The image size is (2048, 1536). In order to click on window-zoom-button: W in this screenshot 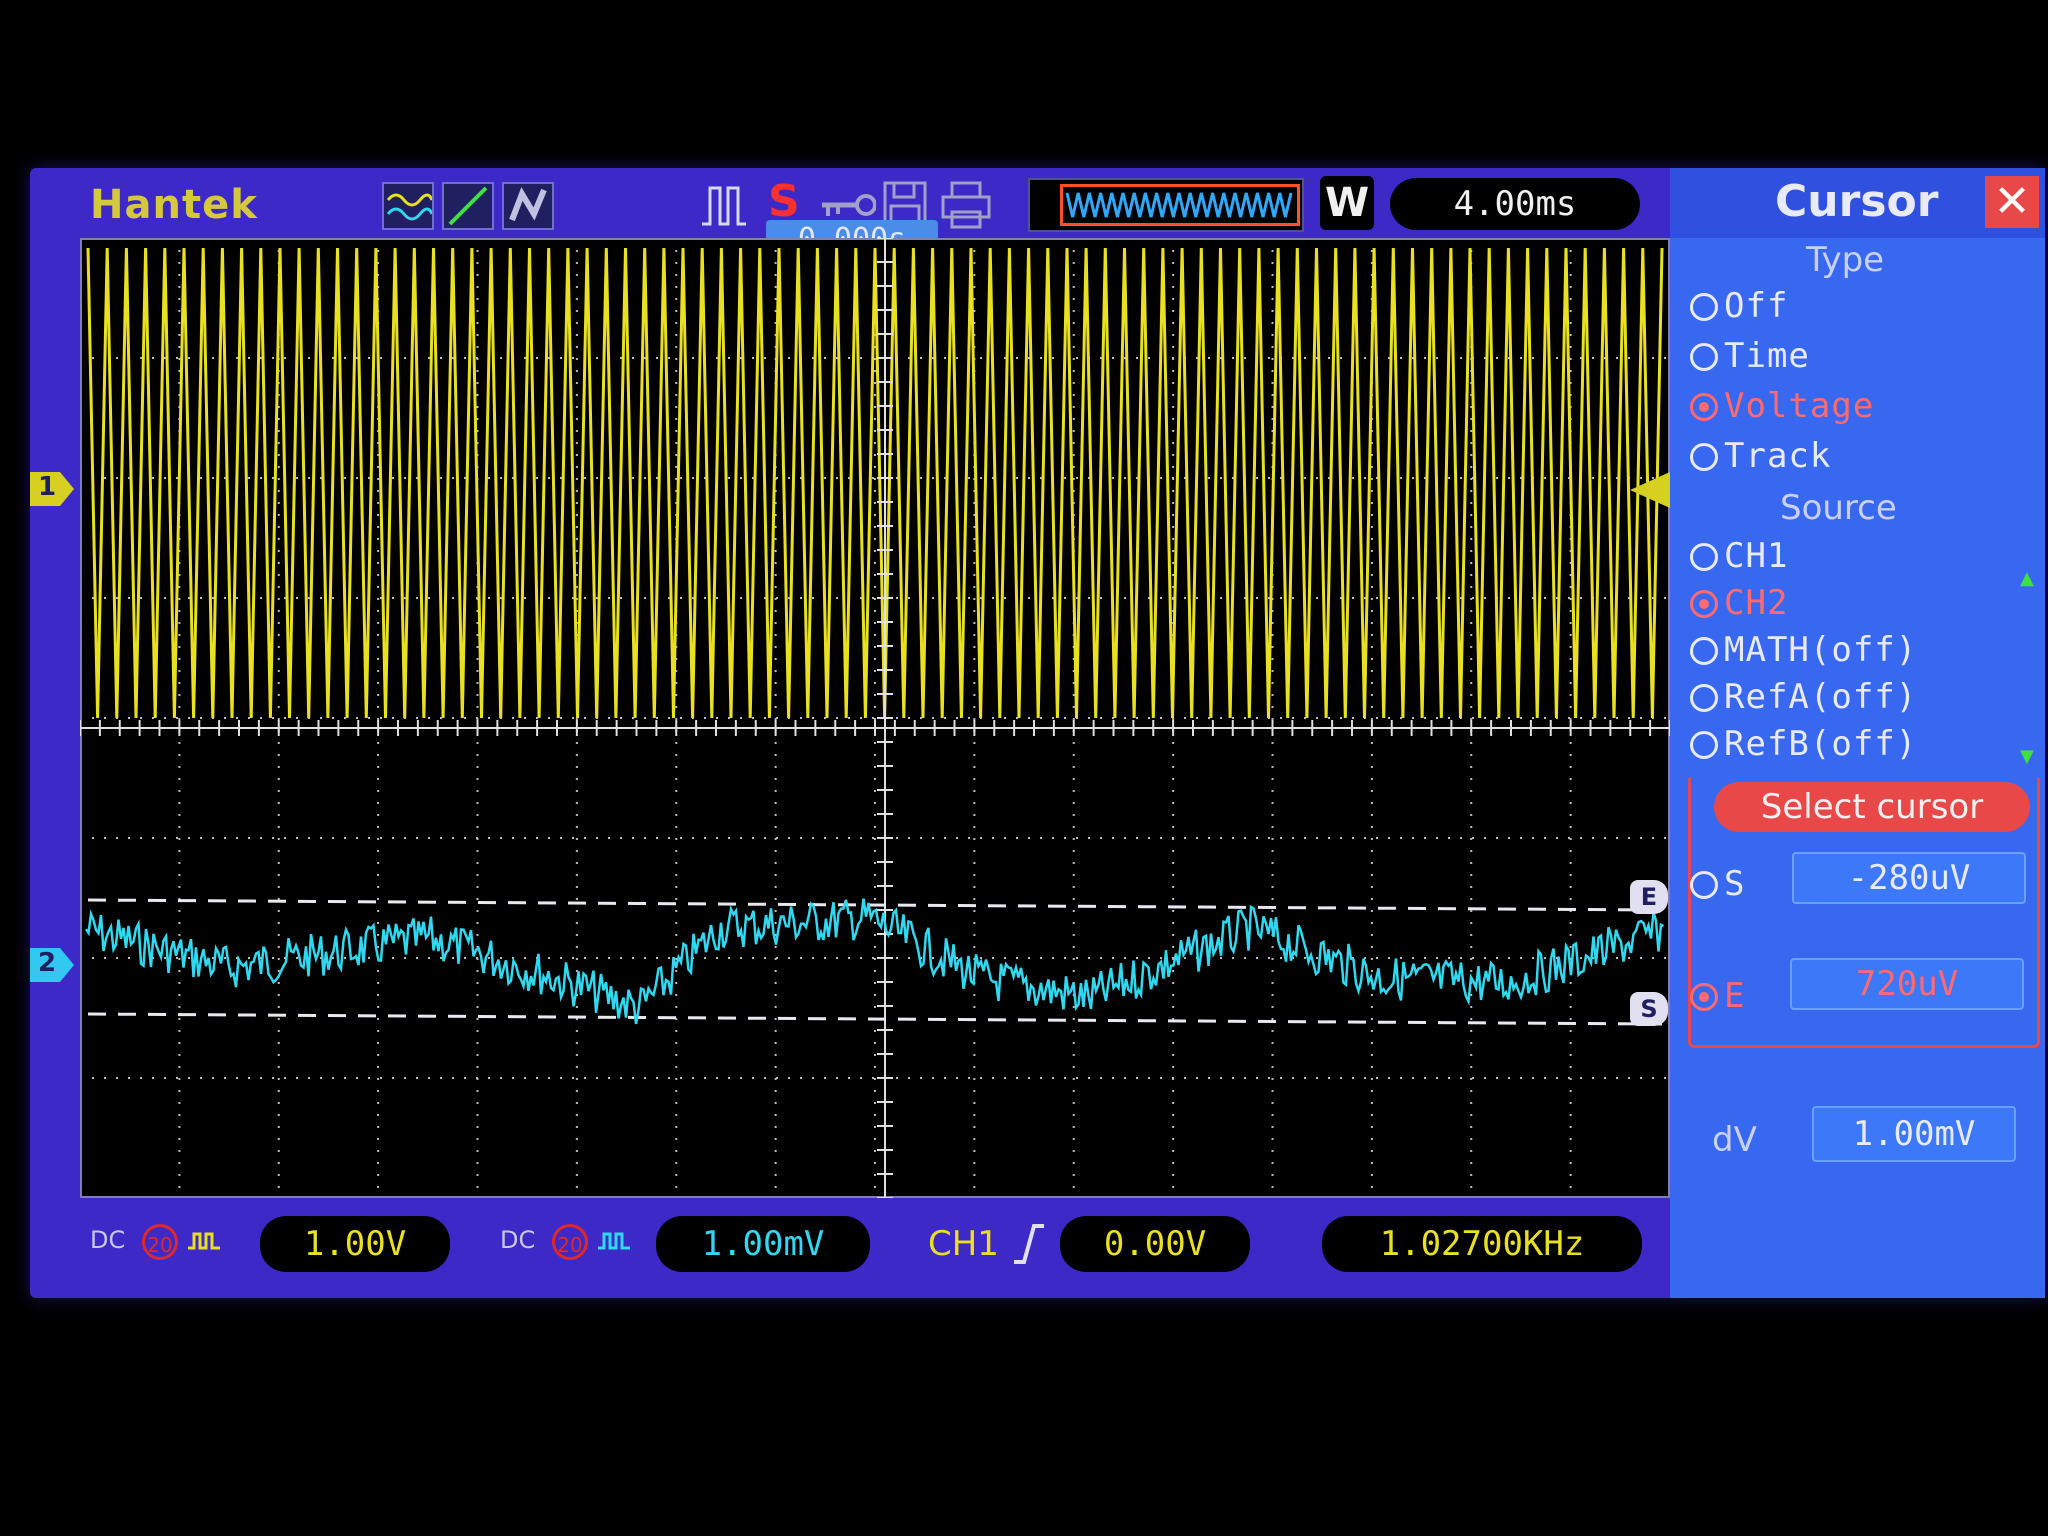, I will do `click(1347, 203)`.